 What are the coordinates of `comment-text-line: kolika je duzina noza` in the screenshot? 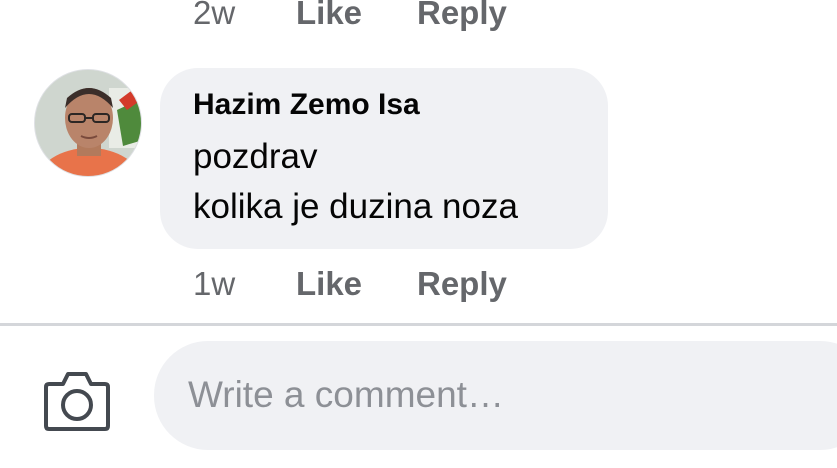 It's located at (355, 206).